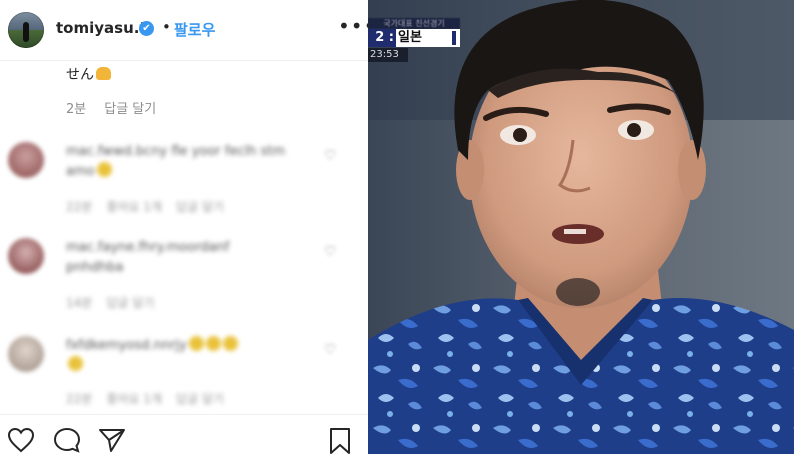  I want to click on share-icon, so click(112, 440).